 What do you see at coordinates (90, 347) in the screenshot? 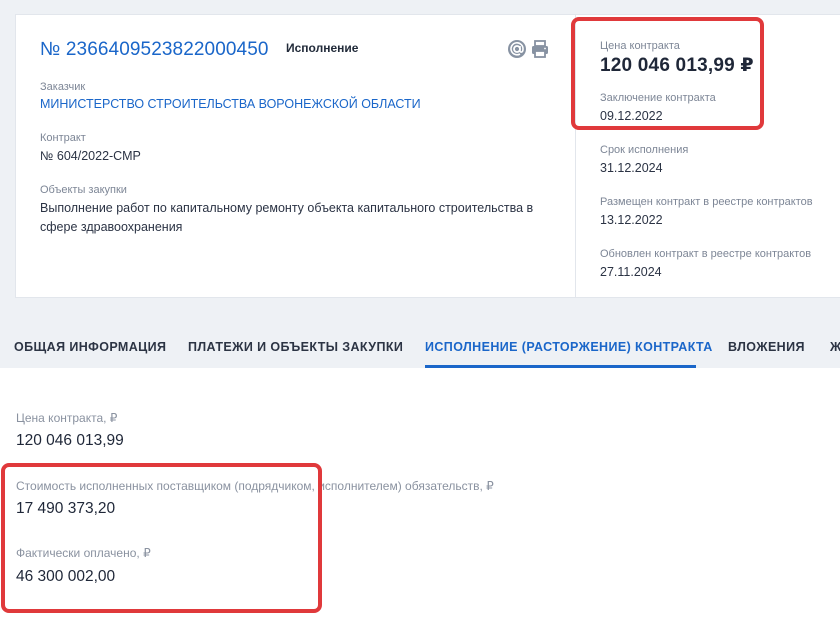
I see `tab-general-info: ОБЩАЯ ИНФОРМАЦИЯ` at bounding box center [90, 347].